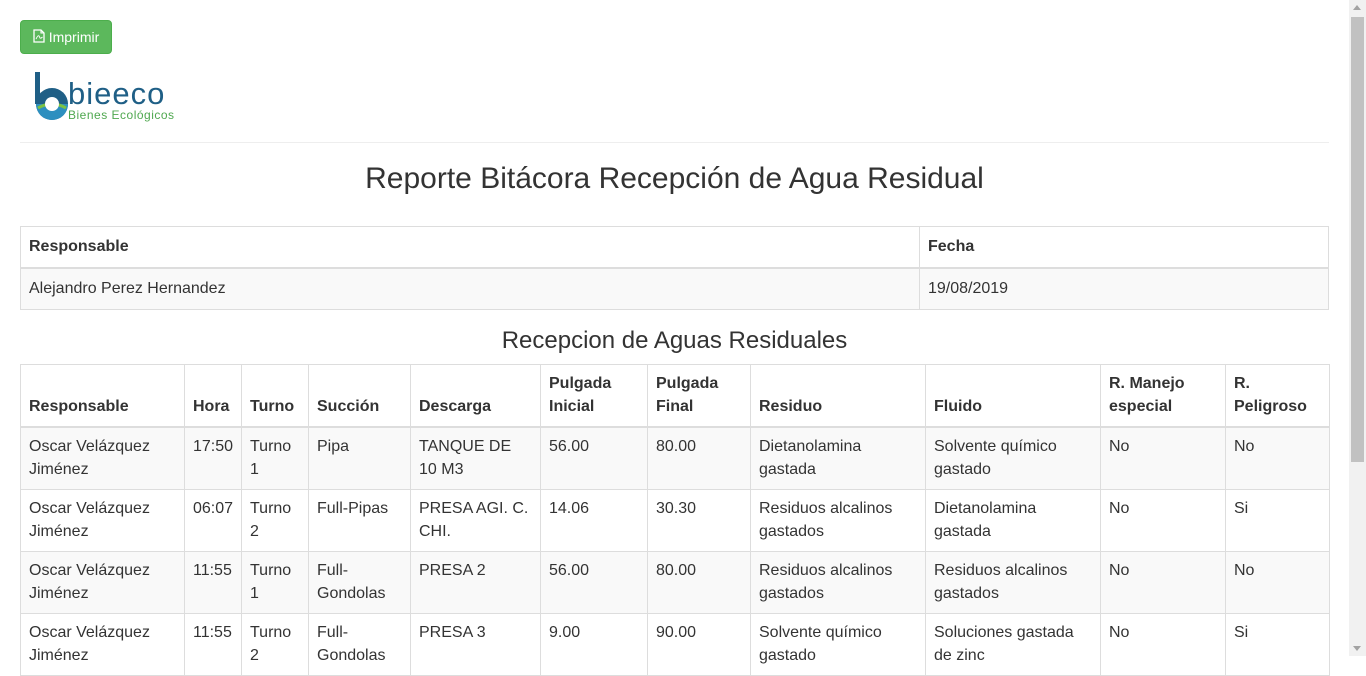 The height and width of the screenshot is (676, 1366). I want to click on column-header: Hora, so click(213, 396).